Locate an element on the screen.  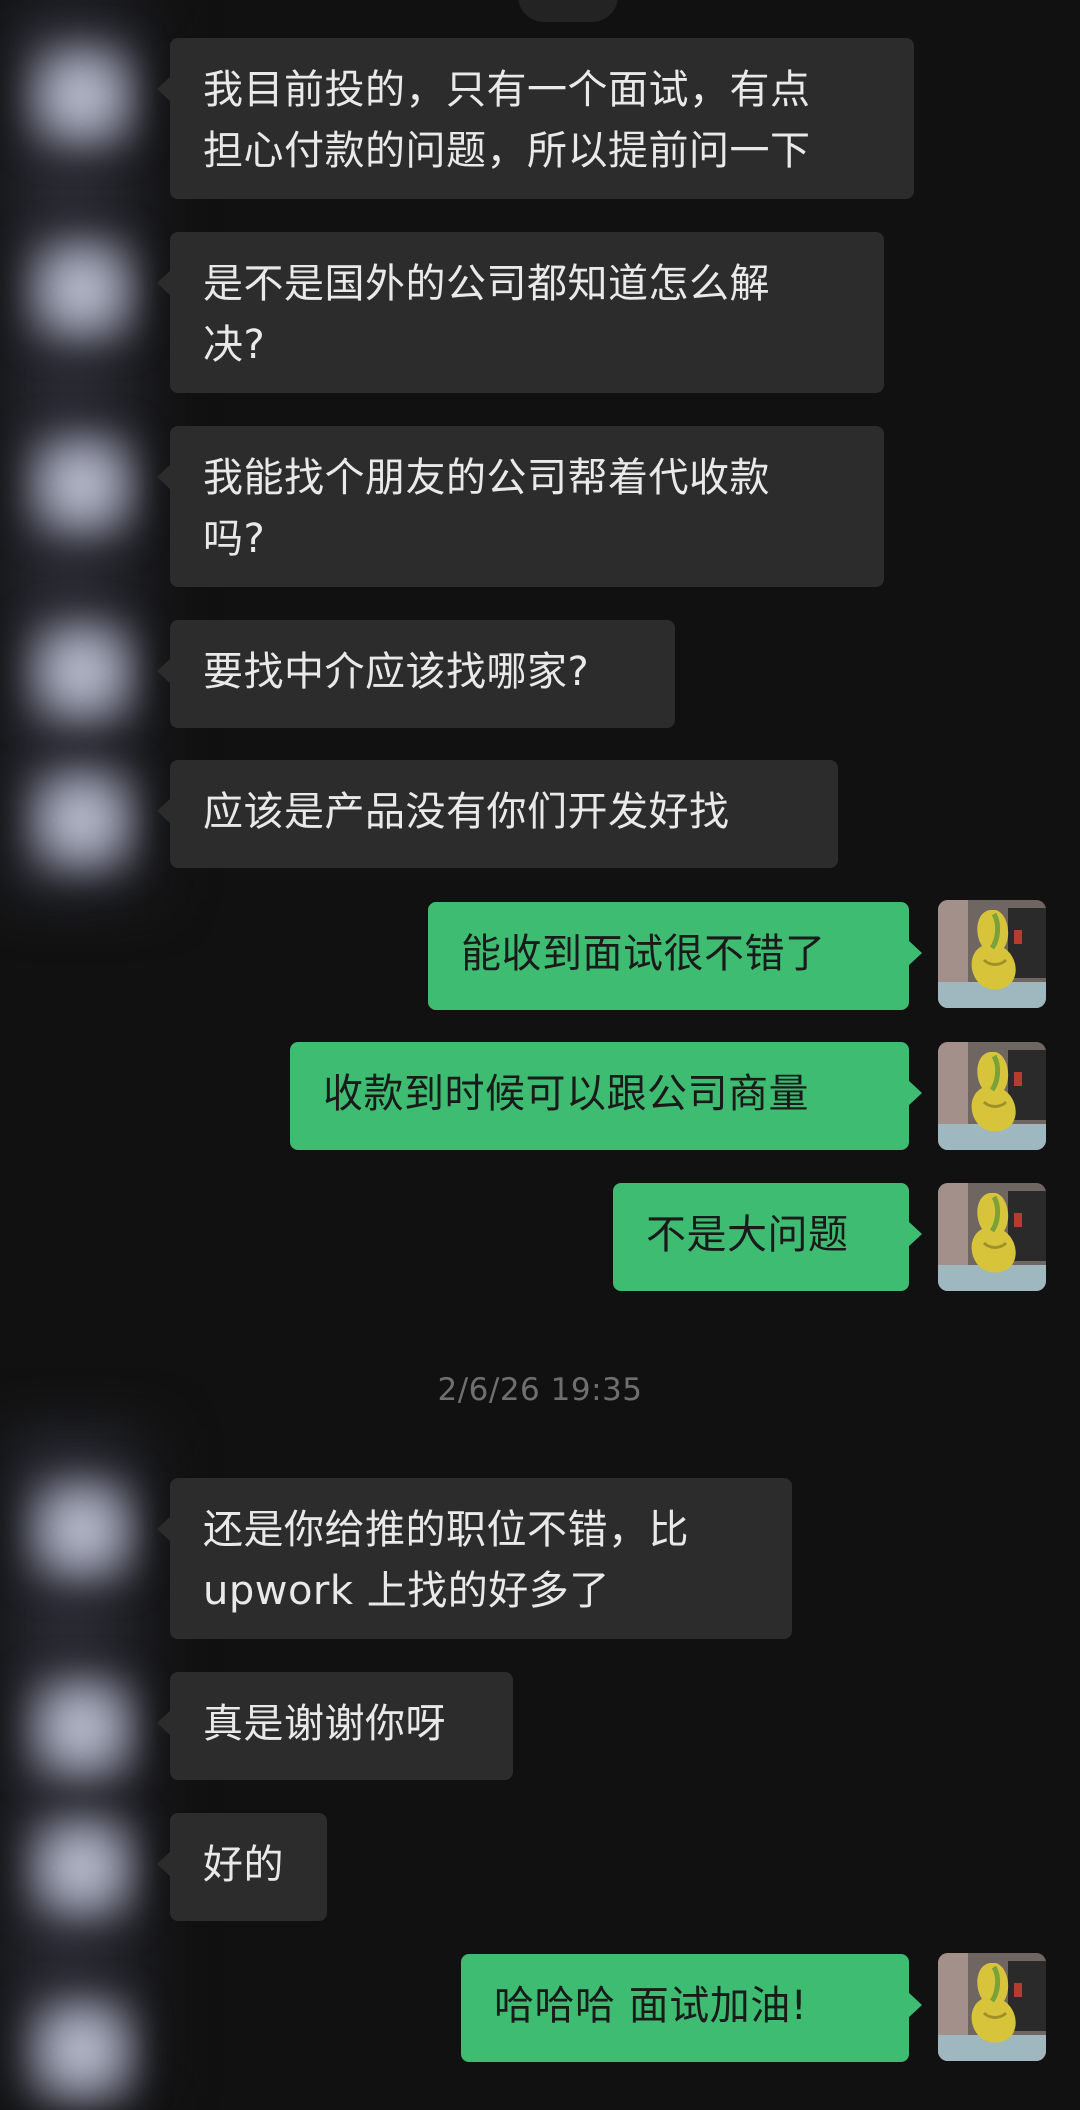
incoming-message-bubble: 我能找个朋友的公司帮着代收款 吗? is located at coordinates (520, 506).